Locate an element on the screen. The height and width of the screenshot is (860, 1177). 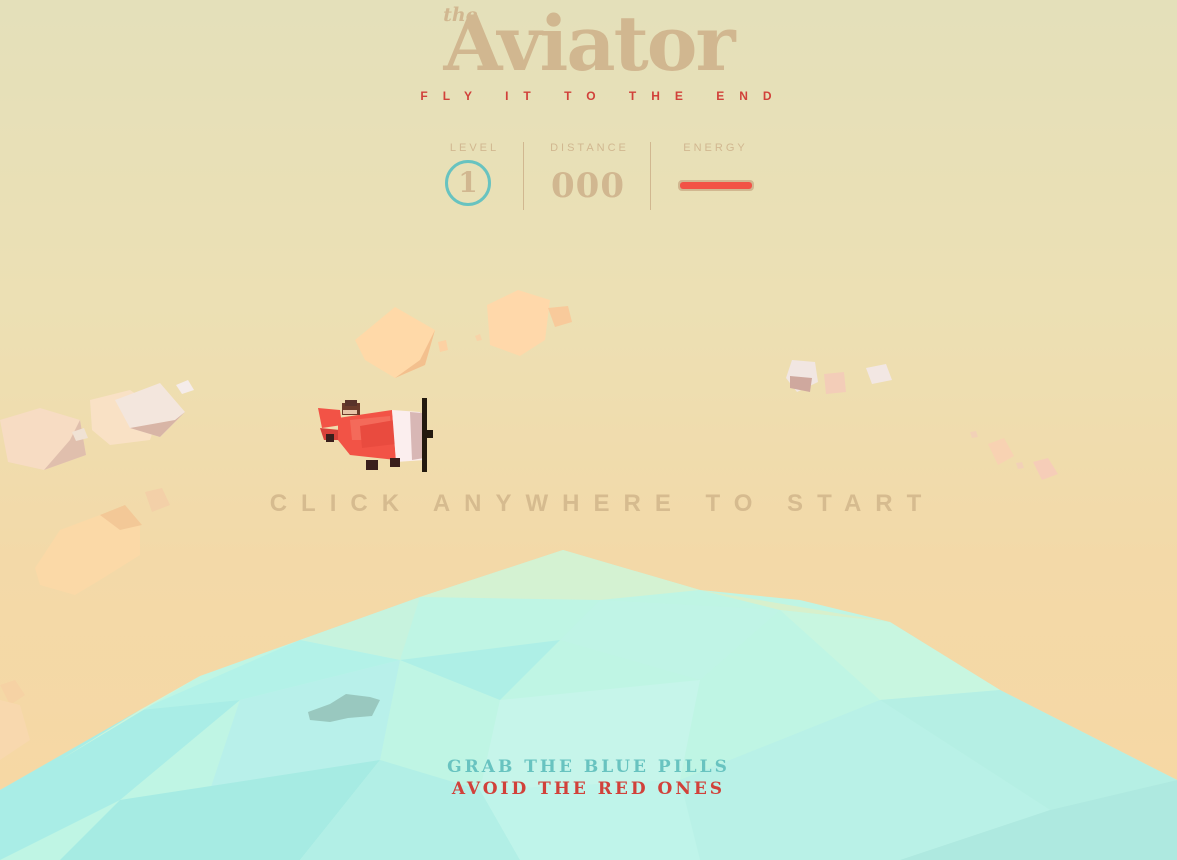
instruction-blue-pills: GRAB THE BLUE PILLS is located at coordinates (588, 767).